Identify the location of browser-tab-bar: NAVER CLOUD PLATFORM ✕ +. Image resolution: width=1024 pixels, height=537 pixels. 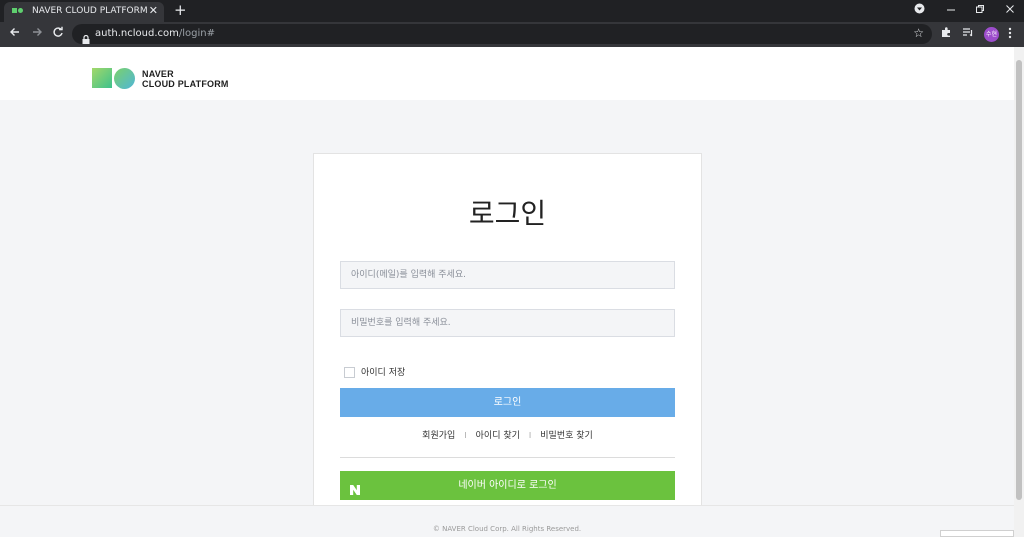
(512, 11).